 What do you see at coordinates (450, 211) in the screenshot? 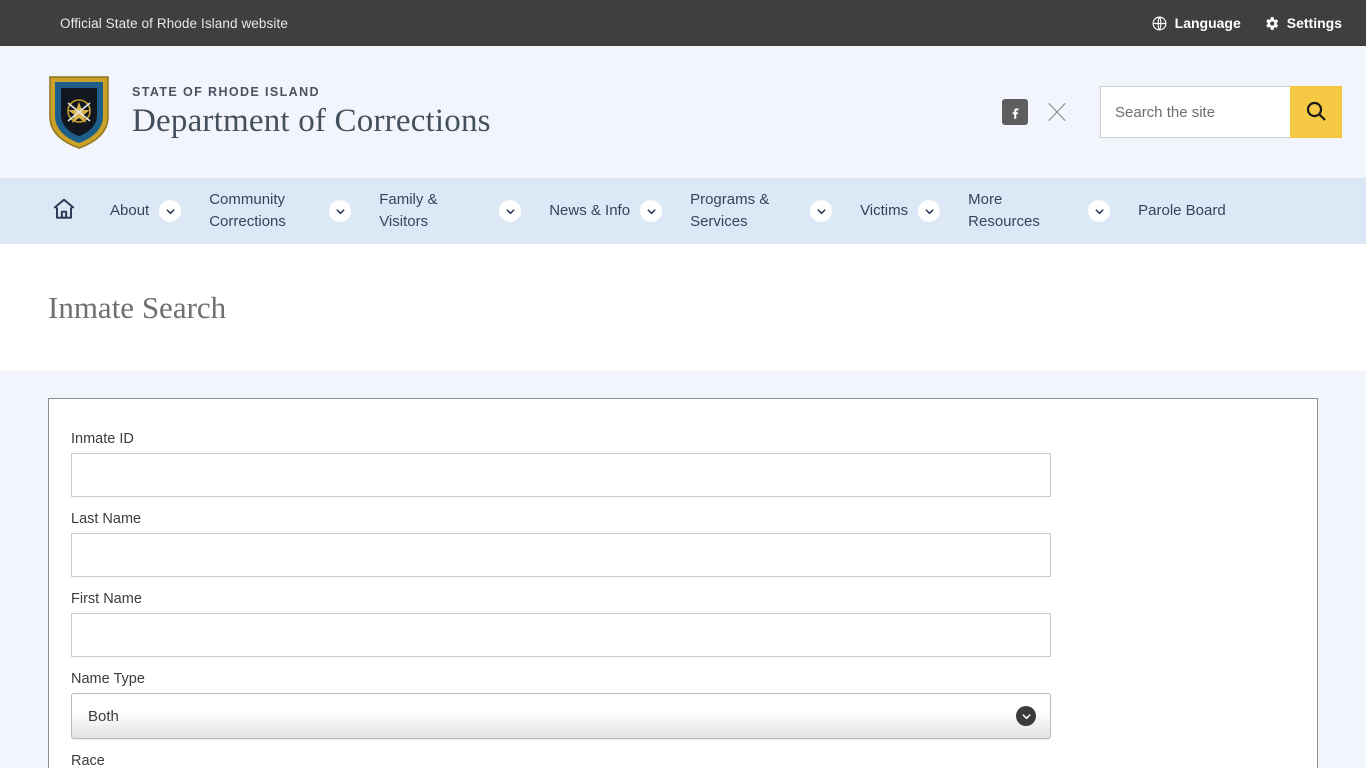
I see `nav-item-family-visitors: Family & Visitors` at bounding box center [450, 211].